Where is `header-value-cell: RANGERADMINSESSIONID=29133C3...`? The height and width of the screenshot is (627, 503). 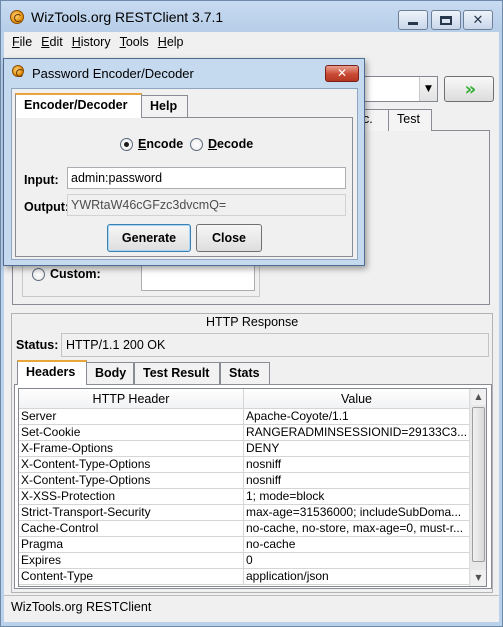
header-value-cell: RANGERADMINSESSIONID=29133C3... is located at coordinates (357, 433).